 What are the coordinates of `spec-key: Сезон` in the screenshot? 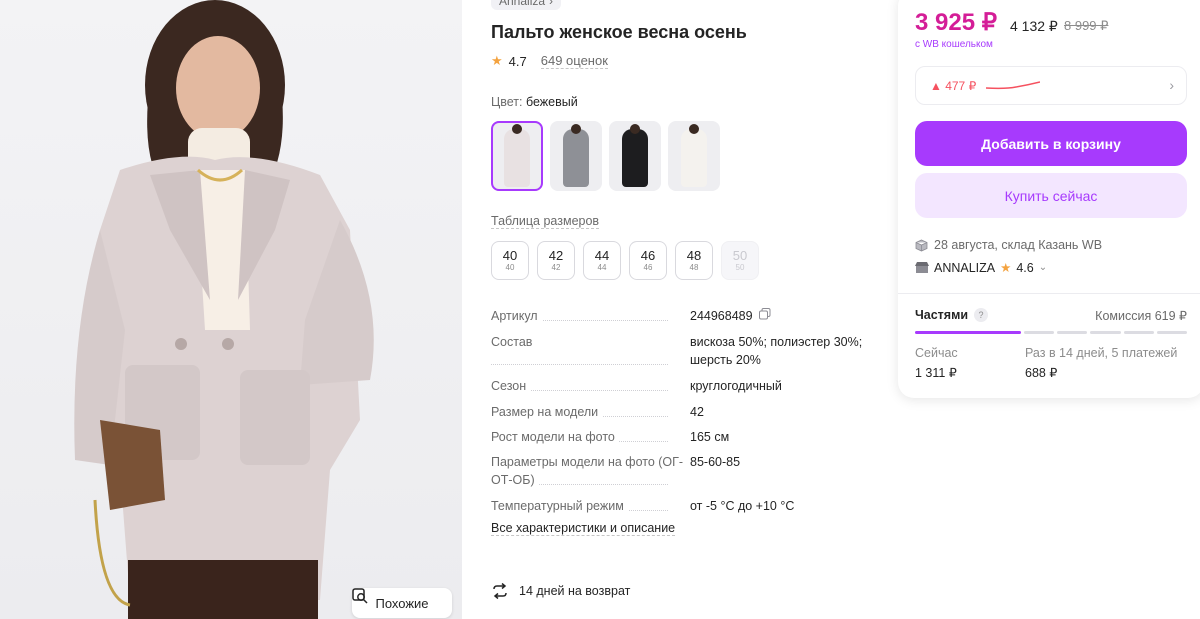 It's located at (590, 386).